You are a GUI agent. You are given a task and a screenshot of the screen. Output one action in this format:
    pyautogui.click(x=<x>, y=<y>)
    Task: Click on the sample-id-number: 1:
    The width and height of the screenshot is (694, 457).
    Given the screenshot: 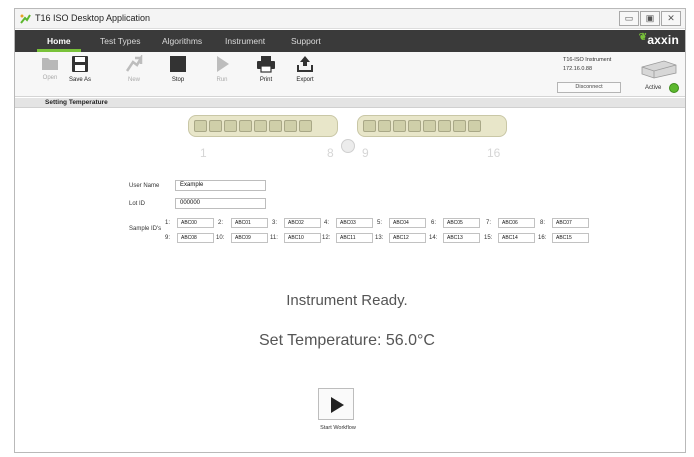 What is the action you would take?
    pyautogui.click(x=168, y=223)
    